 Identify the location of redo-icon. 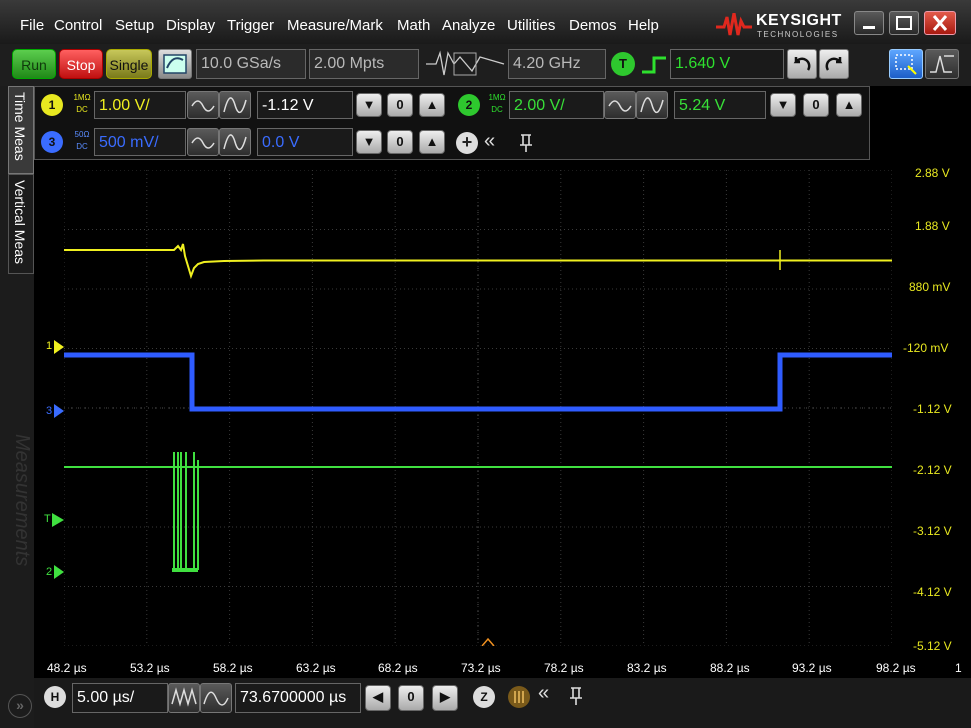
(834, 64).